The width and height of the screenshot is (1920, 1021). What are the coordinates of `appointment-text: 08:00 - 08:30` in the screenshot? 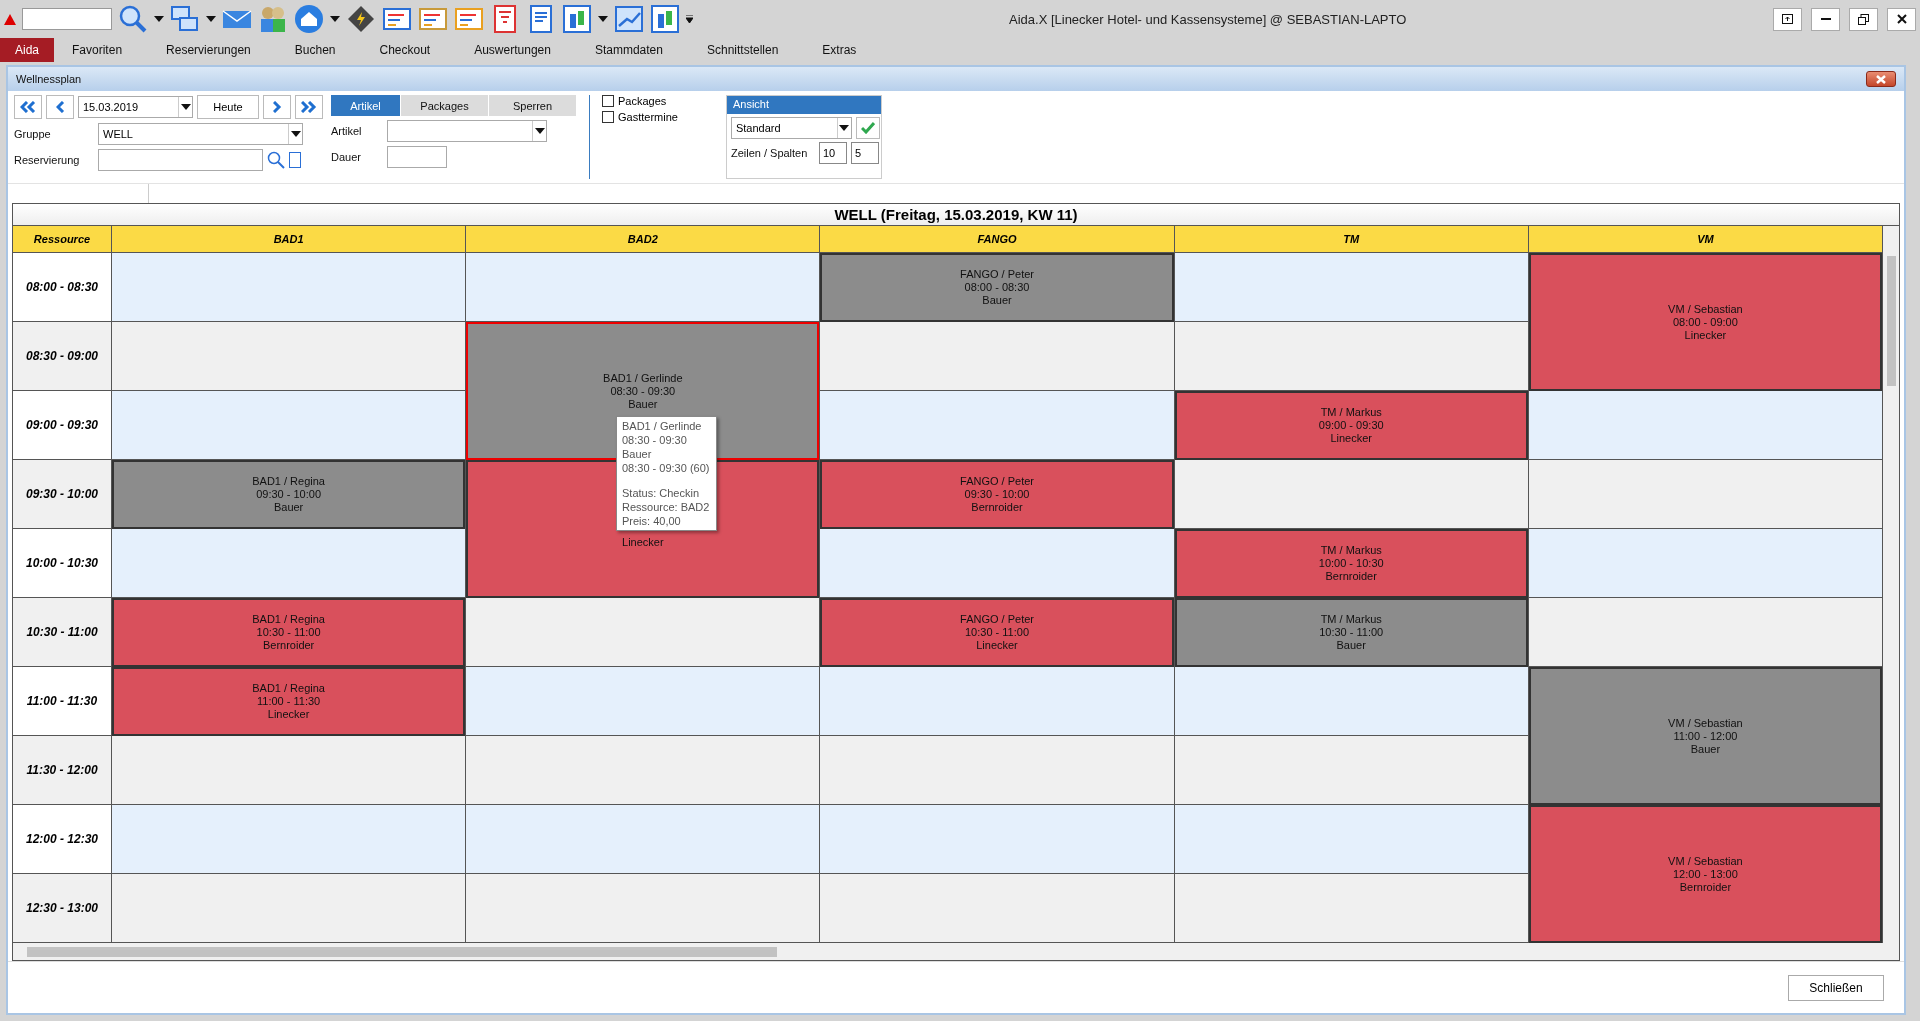 It's located at (997, 287).